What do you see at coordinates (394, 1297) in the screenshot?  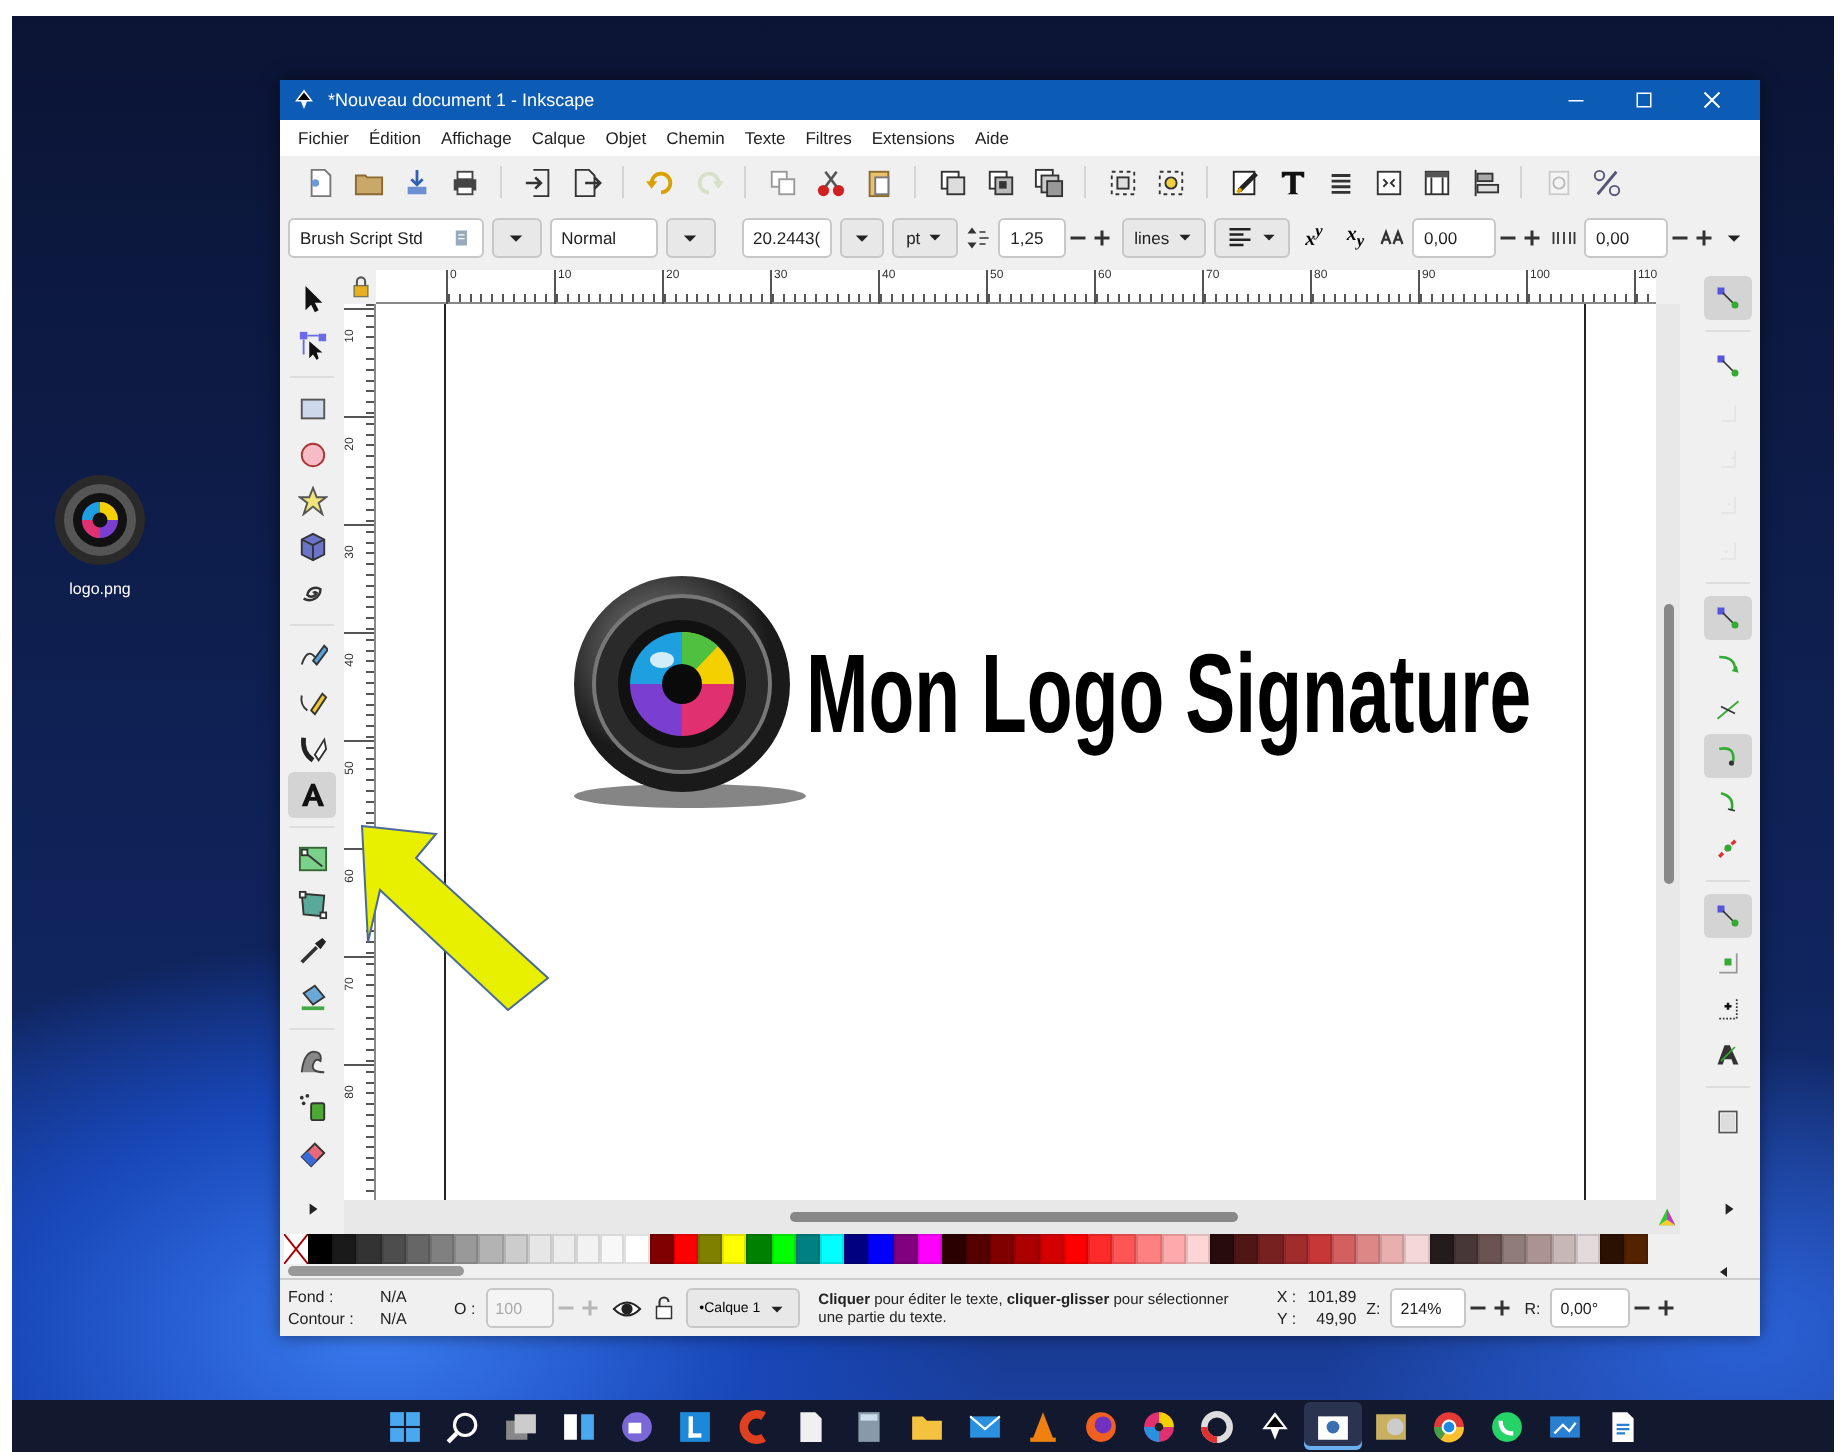 I see `fill-value: N/A` at bounding box center [394, 1297].